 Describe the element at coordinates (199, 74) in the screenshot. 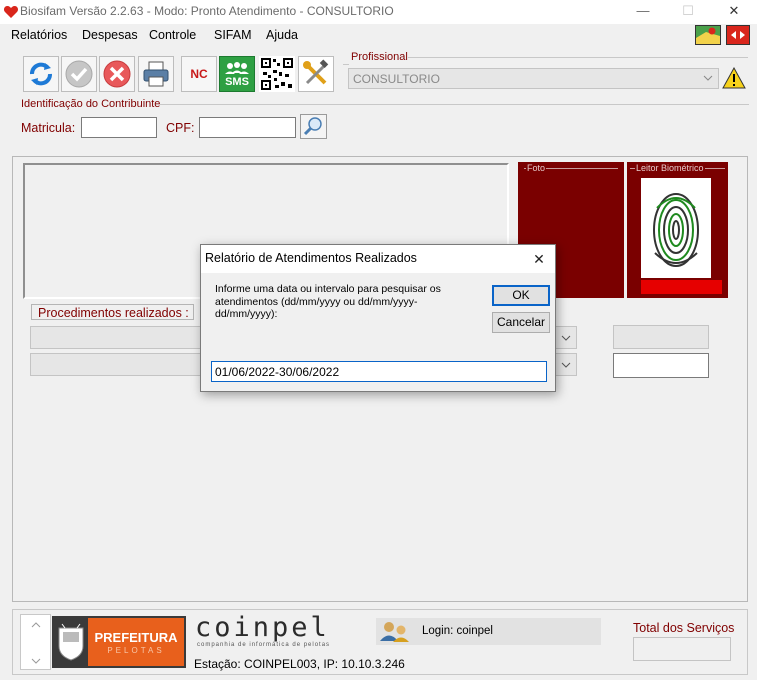

I see `nc-button: NC` at that location.